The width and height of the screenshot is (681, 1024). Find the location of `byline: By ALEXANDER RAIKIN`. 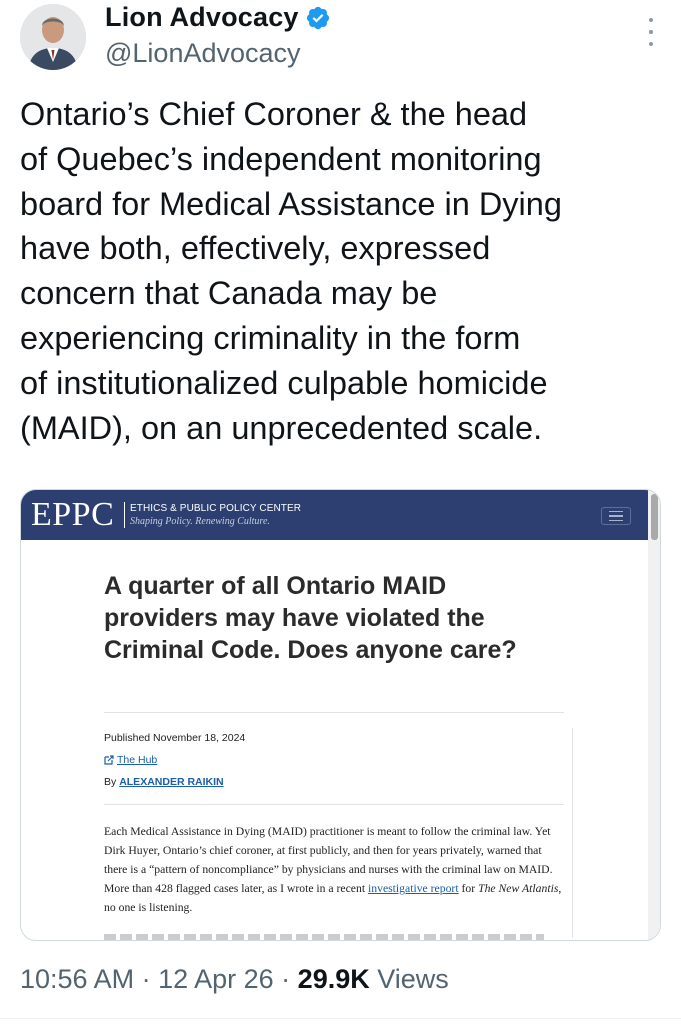

byline: By ALEXANDER RAIKIN is located at coordinates (164, 782).